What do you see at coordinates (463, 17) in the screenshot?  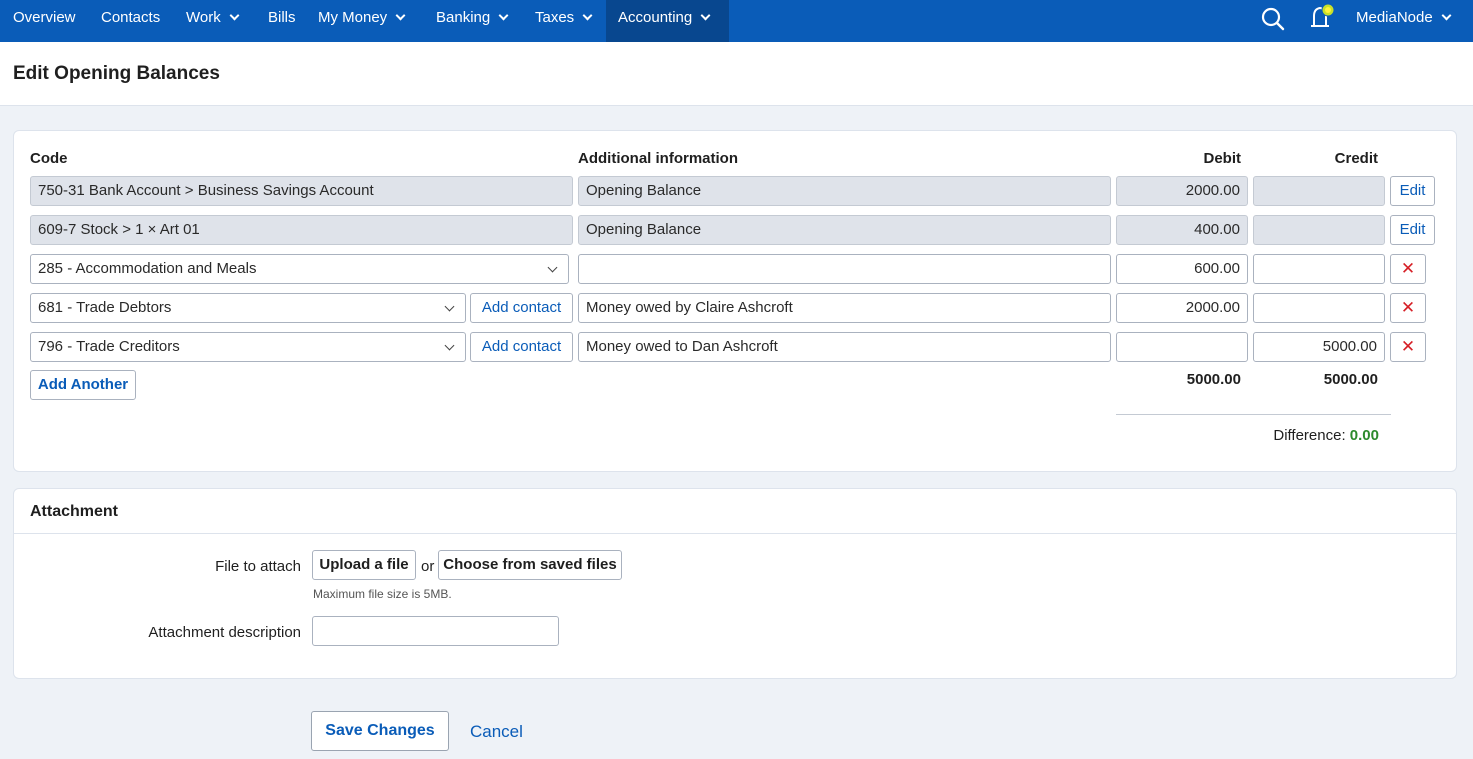 I see `nav-label: Banking` at bounding box center [463, 17].